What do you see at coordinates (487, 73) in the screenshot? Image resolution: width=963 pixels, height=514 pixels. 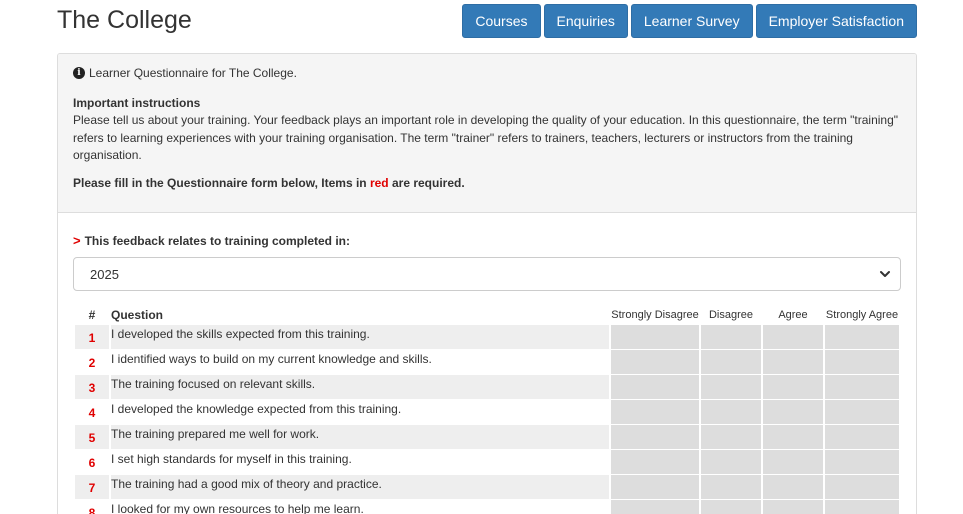 I see `info-line: i Learner Questionnaire for The College.` at bounding box center [487, 73].